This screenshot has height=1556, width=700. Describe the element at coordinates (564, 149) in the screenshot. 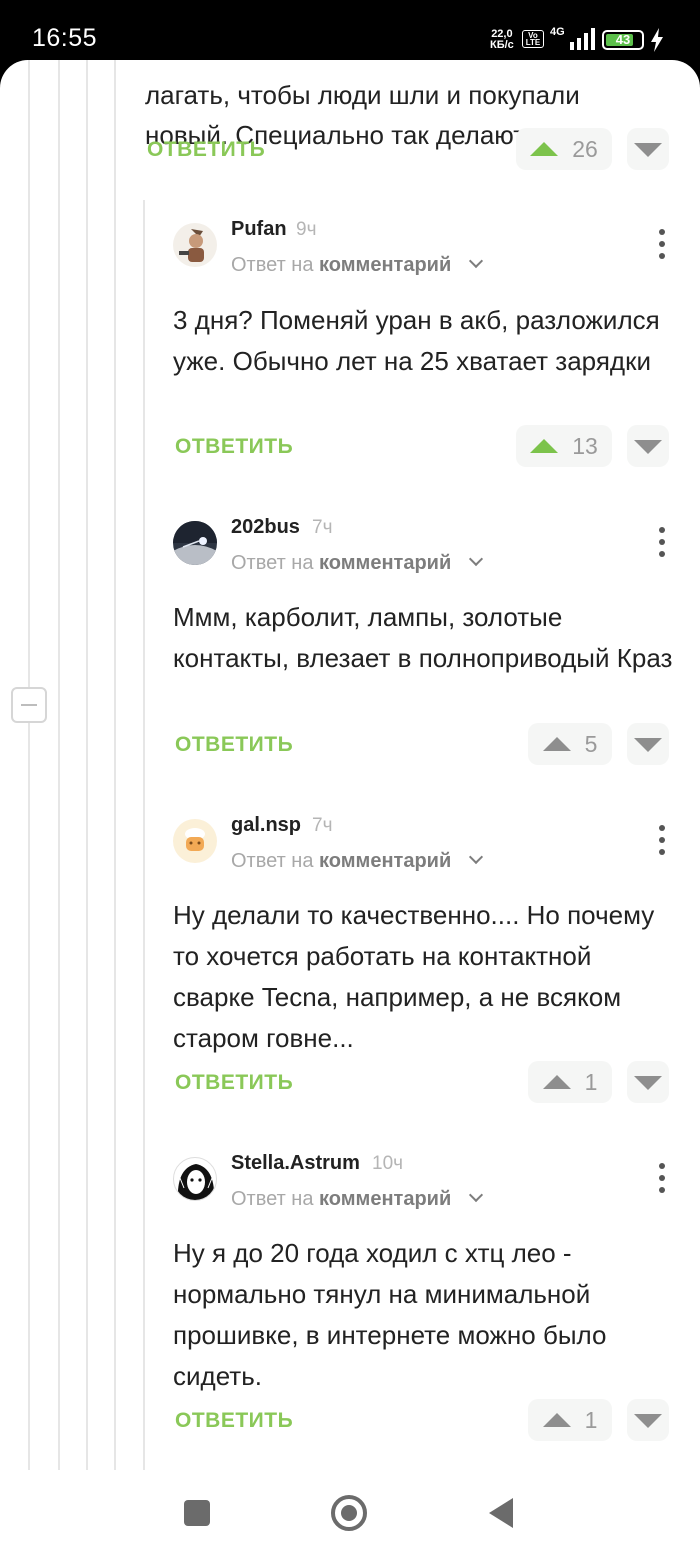

I see `parent-upvote-button: 26` at that location.